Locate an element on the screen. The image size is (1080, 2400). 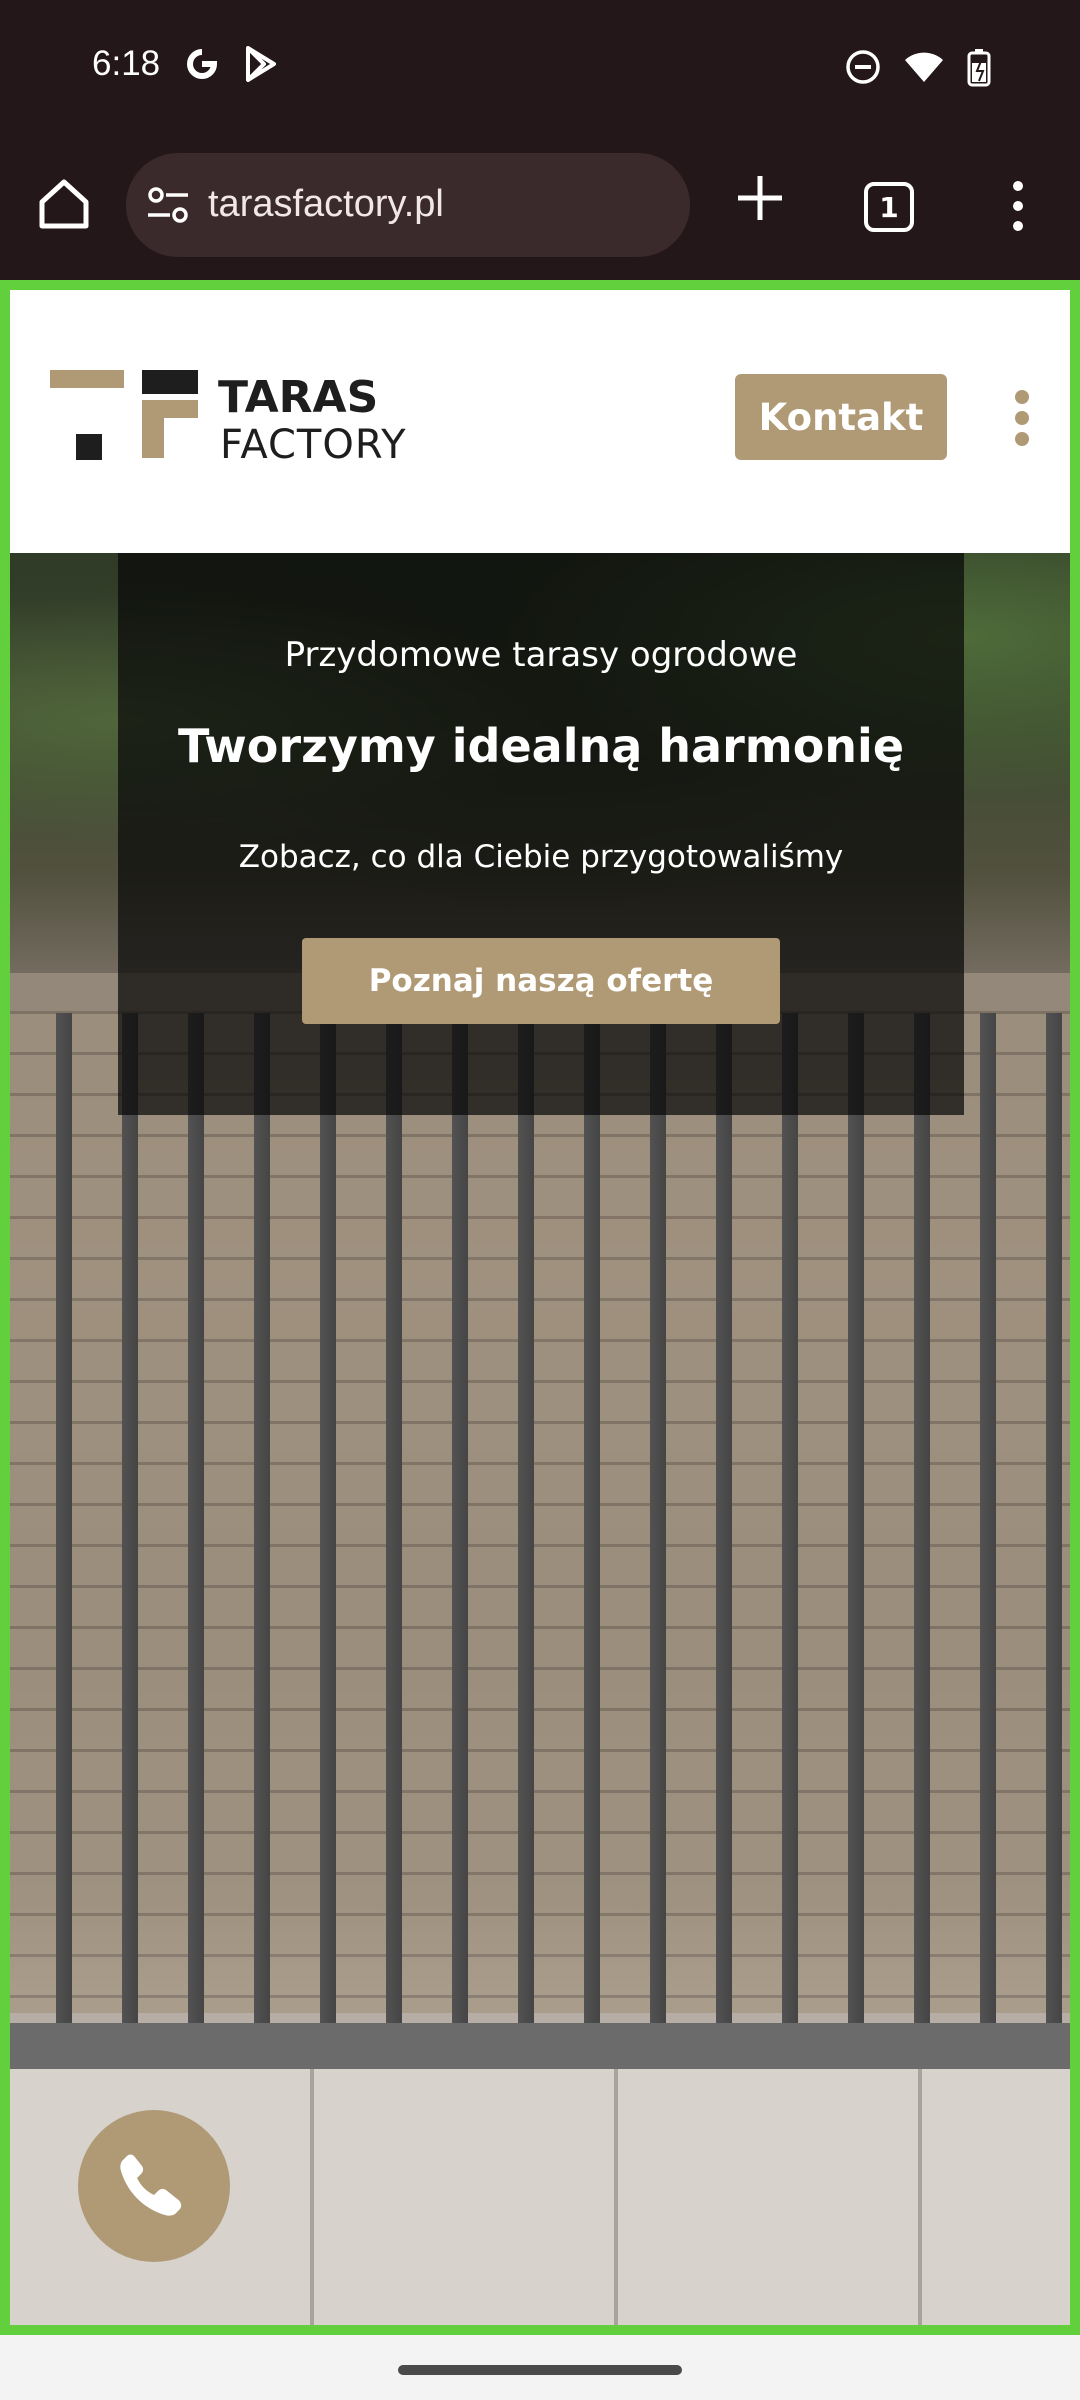
taras-factory-logo: TARAS FACTORY is located at coordinates (230, 420).